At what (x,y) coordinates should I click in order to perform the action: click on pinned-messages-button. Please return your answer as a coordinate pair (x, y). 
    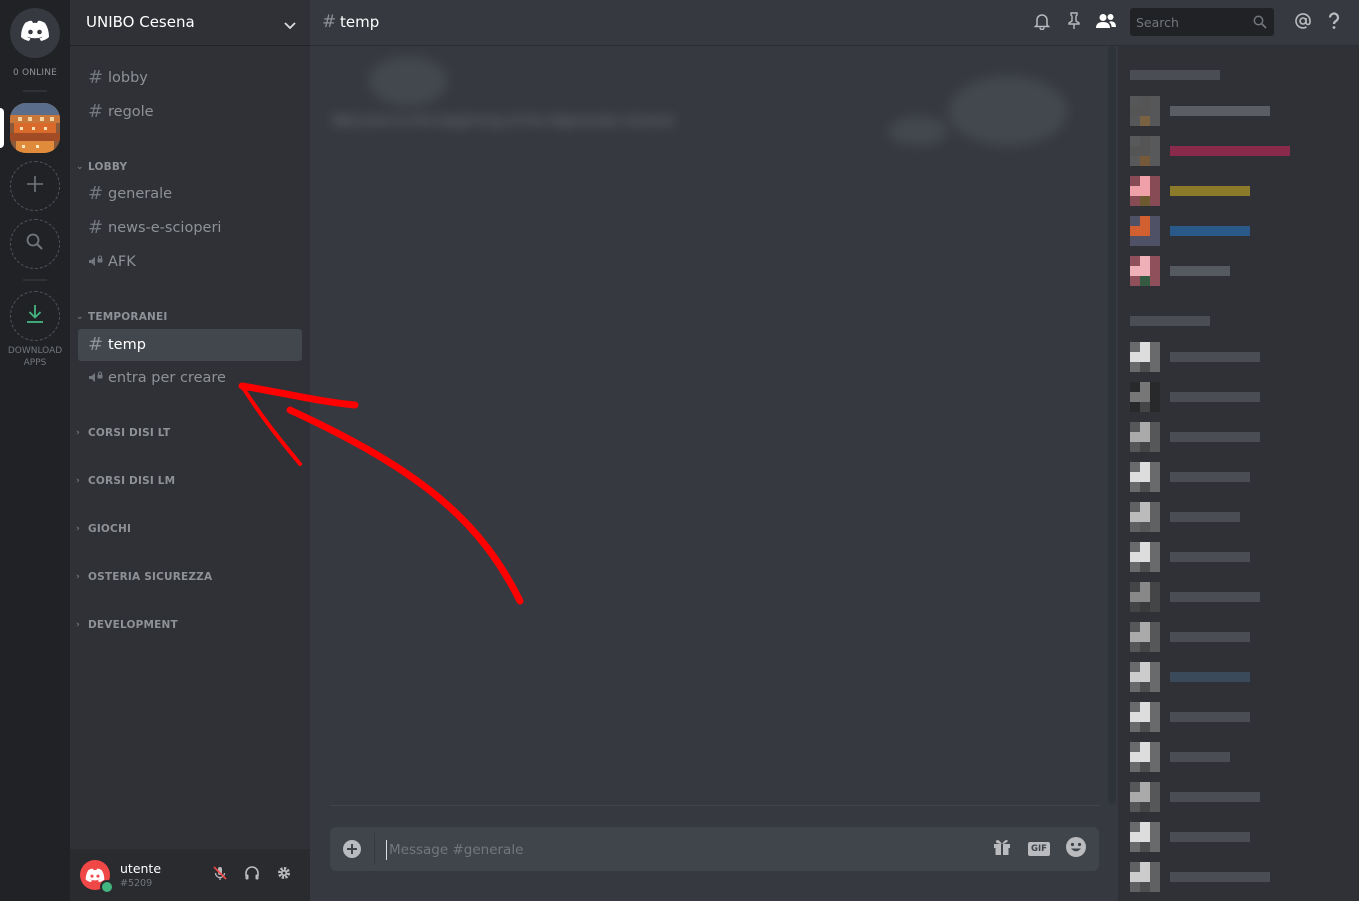
    Looking at the image, I should click on (1074, 23).